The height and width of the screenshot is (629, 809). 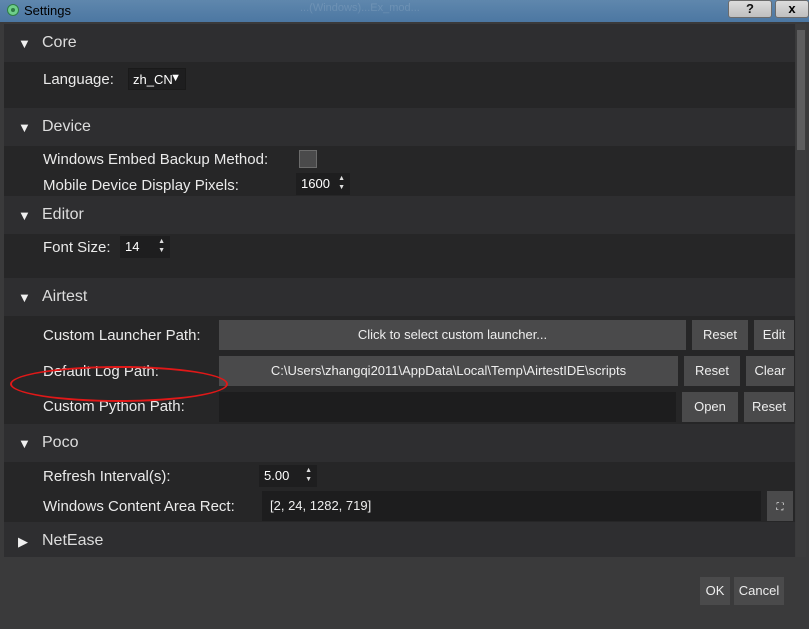 What do you see at coordinates (308, 159) in the screenshot?
I see `embed-backup-checkbox` at bounding box center [308, 159].